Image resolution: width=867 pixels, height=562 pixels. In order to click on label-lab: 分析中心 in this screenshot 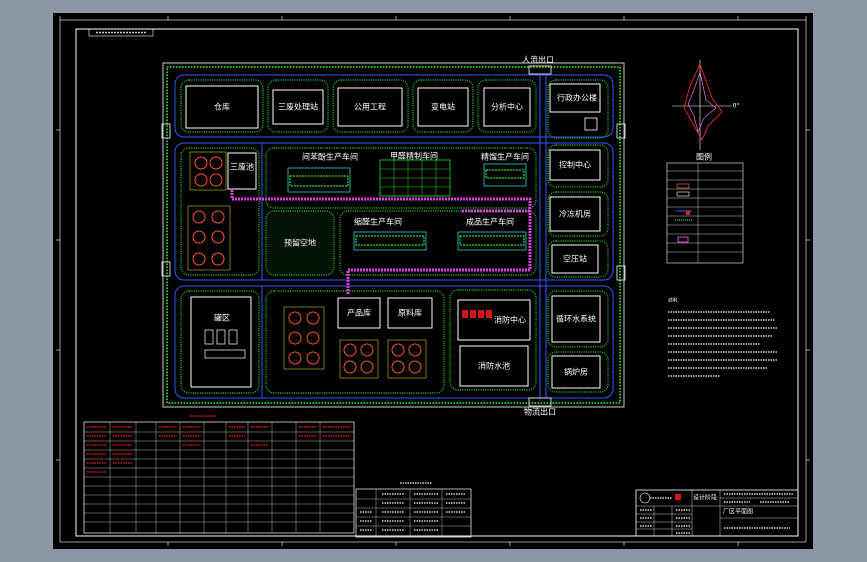, I will do `click(507, 107)`.